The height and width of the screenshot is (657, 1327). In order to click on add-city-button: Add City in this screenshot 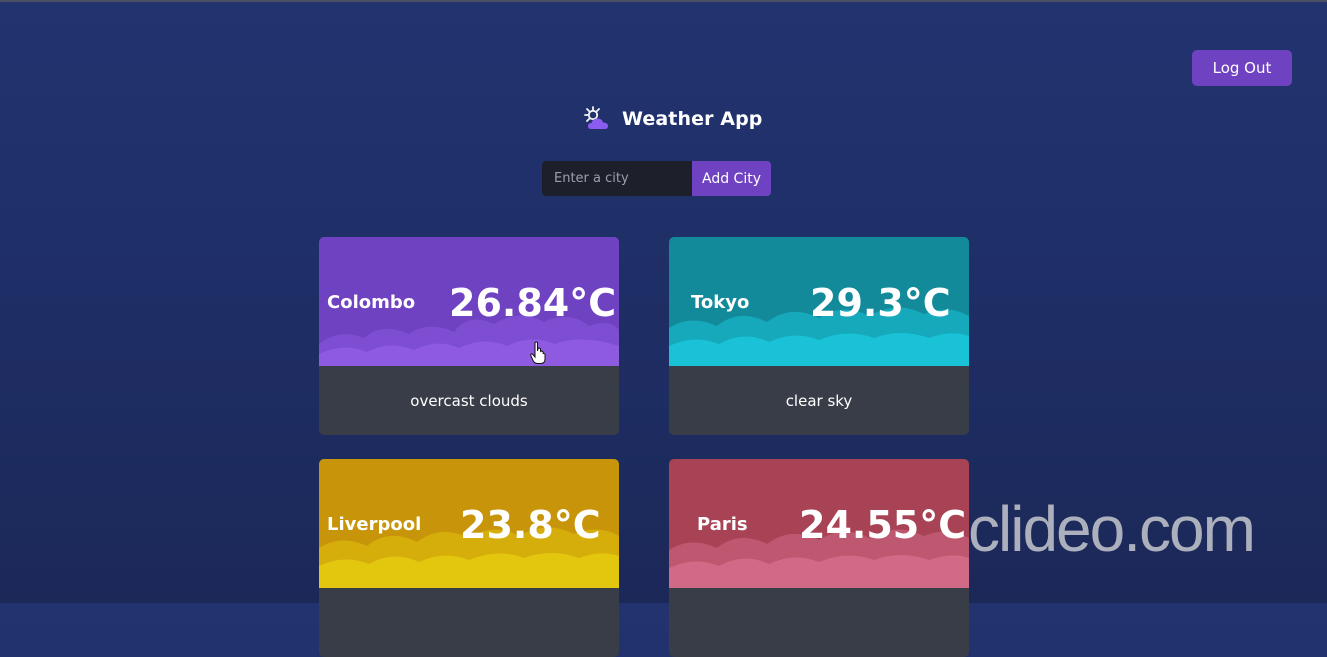, I will do `click(731, 178)`.